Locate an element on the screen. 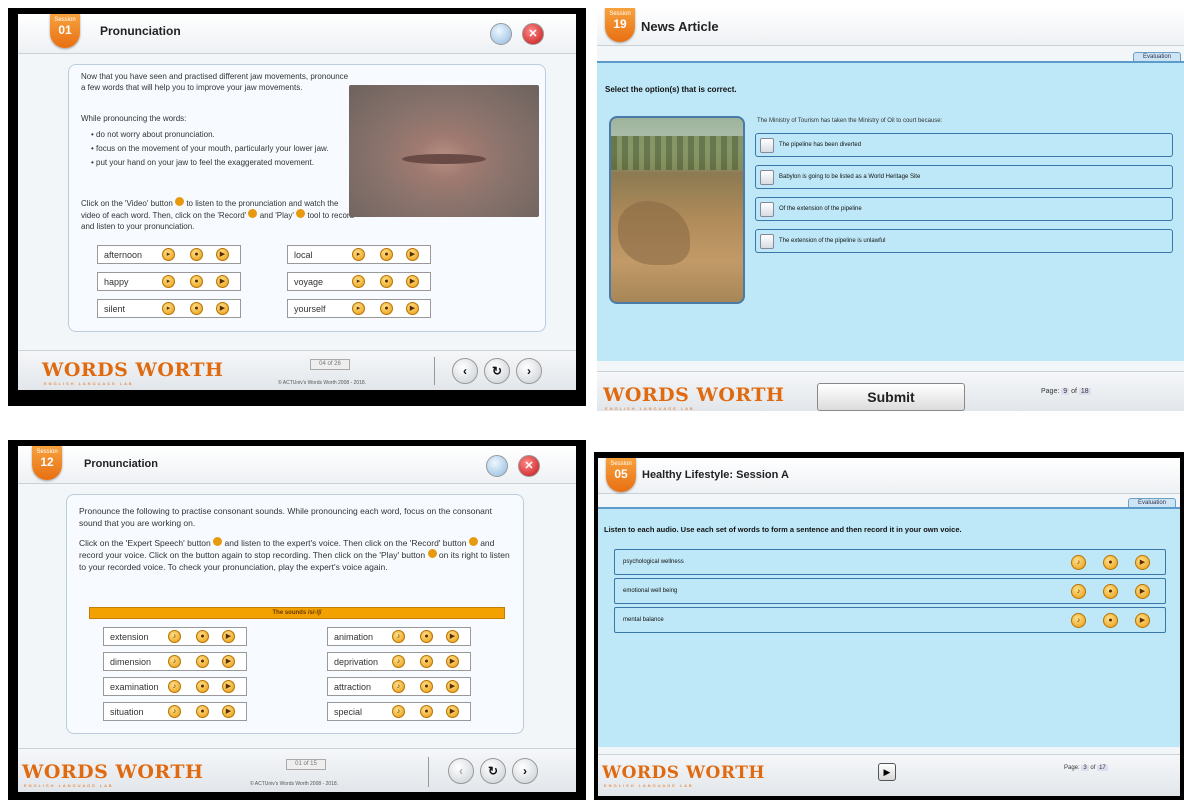 Image resolution: width=1184 pixels, height=801 pixels. header: Session 19 News Article is located at coordinates (890, 27).